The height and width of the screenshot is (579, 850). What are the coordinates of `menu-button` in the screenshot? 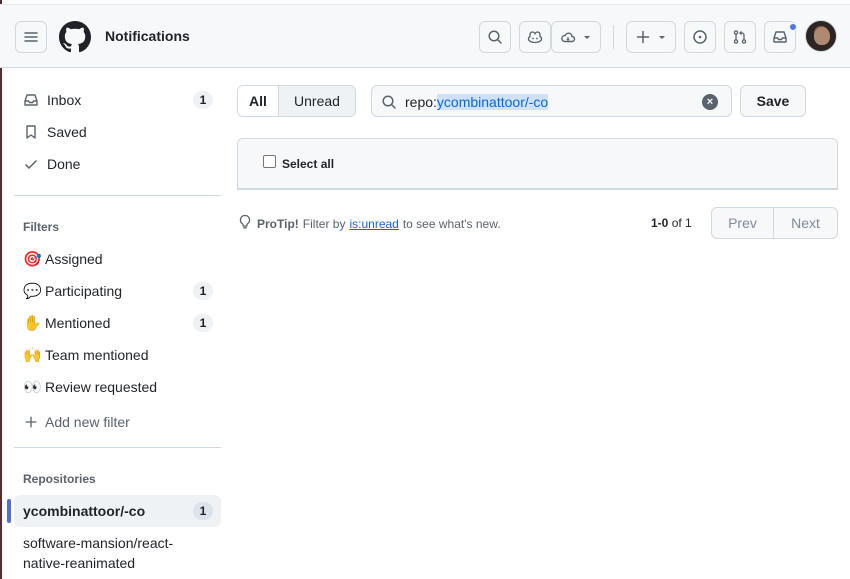 It's located at (31, 37).